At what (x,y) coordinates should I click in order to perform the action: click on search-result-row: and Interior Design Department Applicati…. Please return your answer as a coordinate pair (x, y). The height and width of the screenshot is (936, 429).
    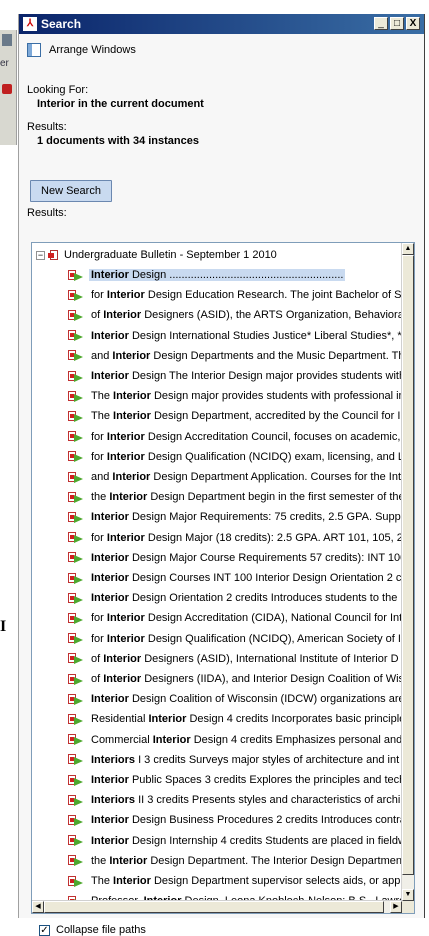
    Looking at the image, I should click on (235, 477).